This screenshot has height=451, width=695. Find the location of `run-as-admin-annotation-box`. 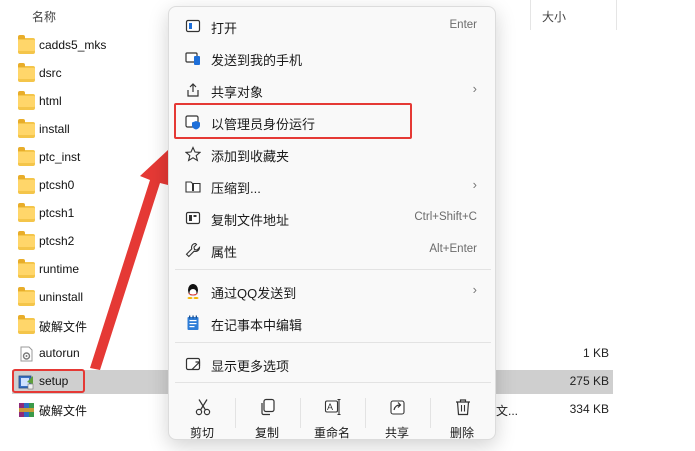

run-as-admin-annotation-box is located at coordinates (293, 121).